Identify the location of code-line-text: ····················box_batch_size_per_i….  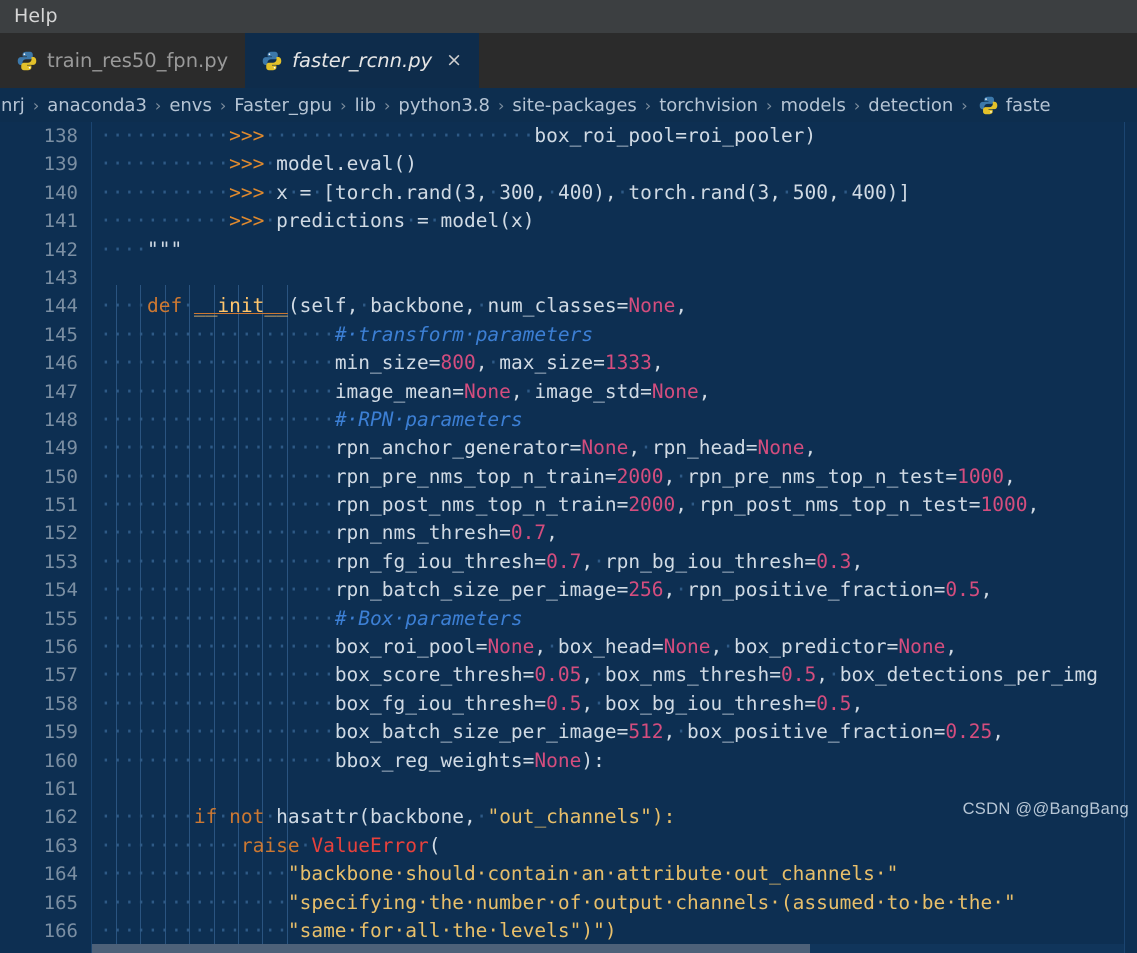
(552, 732).